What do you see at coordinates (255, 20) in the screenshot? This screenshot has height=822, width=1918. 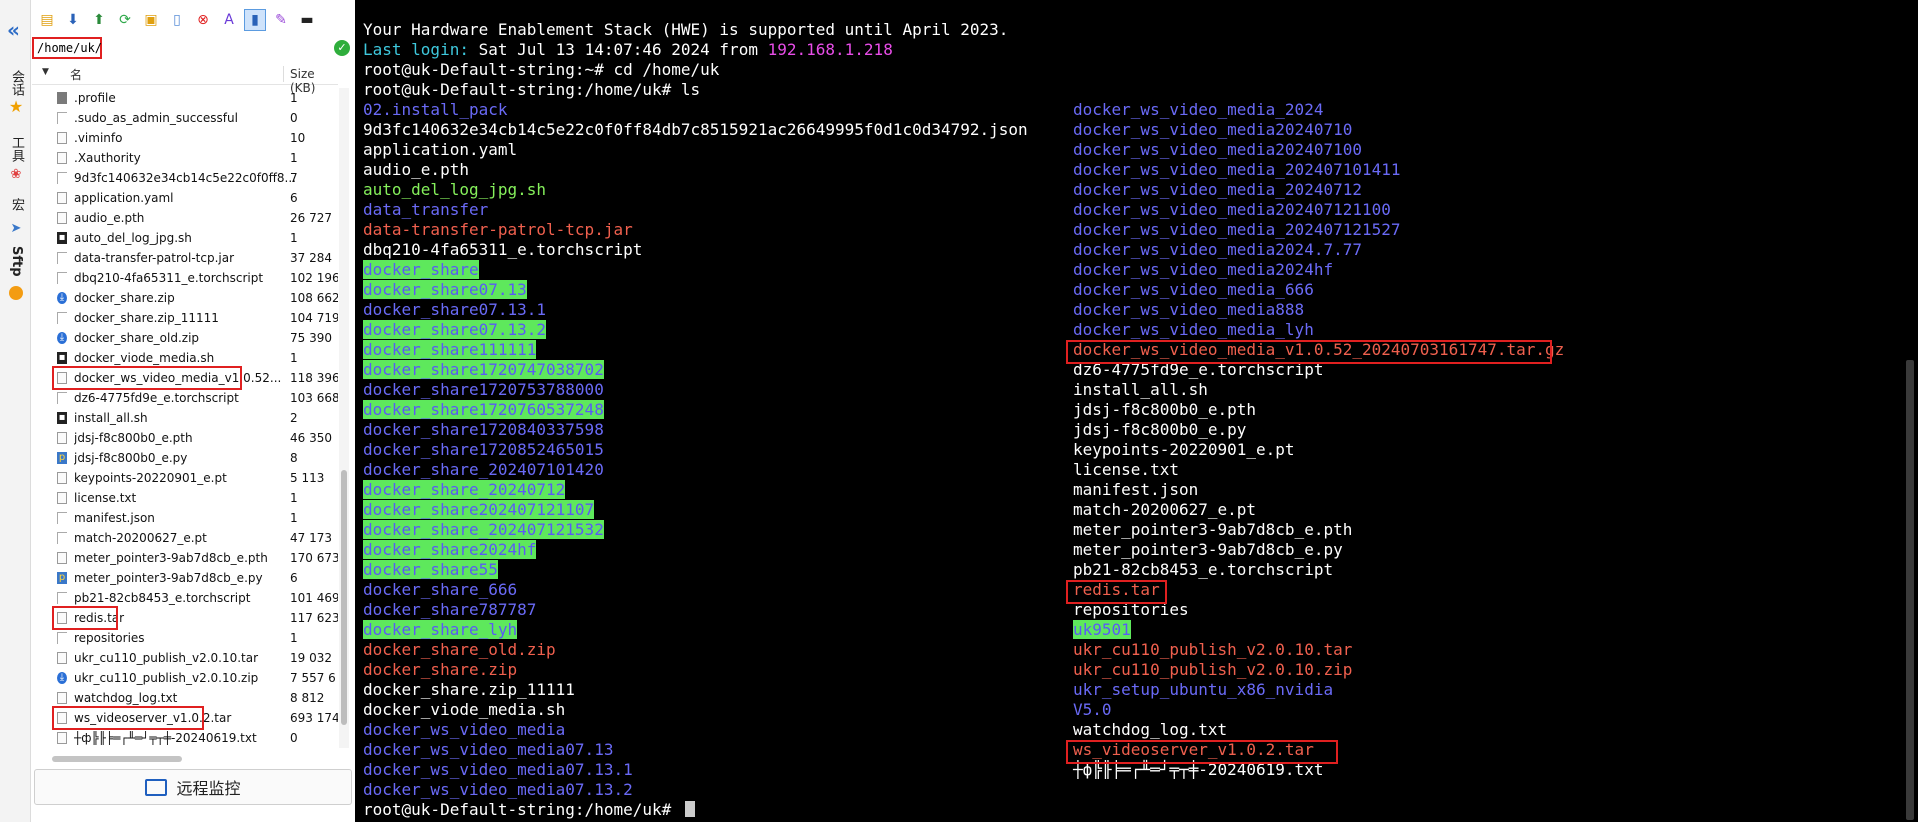 I see `properties-icon: ▮` at bounding box center [255, 20].